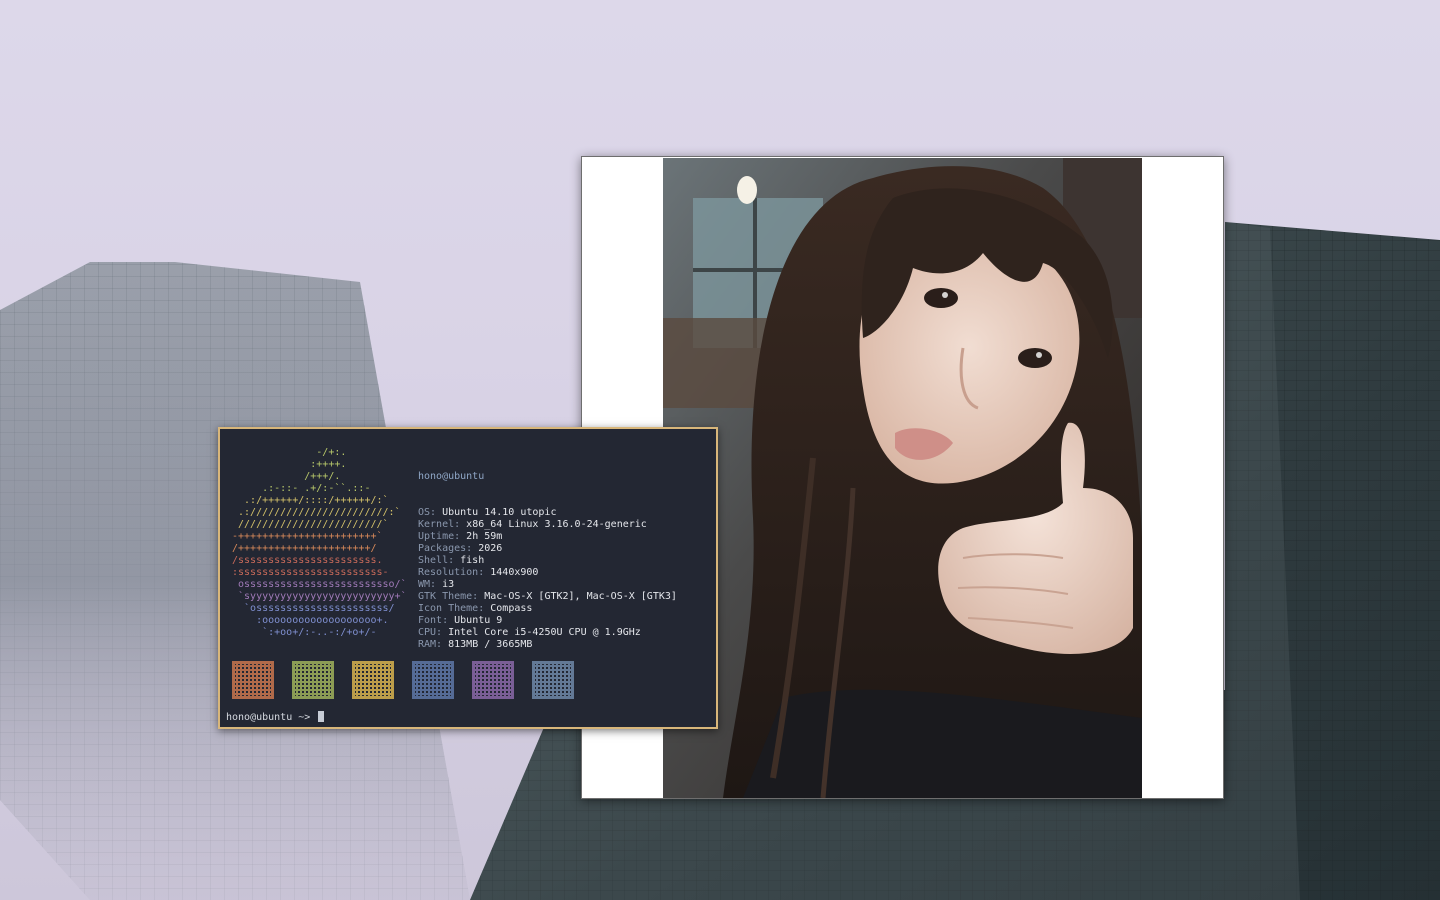 Image resolution: width=1440 pixels, height=900 pixels. What do you see at coordinates (508, 608) in the screenshot?
I see `info-value: Compass` at bounding box center [508, 608].